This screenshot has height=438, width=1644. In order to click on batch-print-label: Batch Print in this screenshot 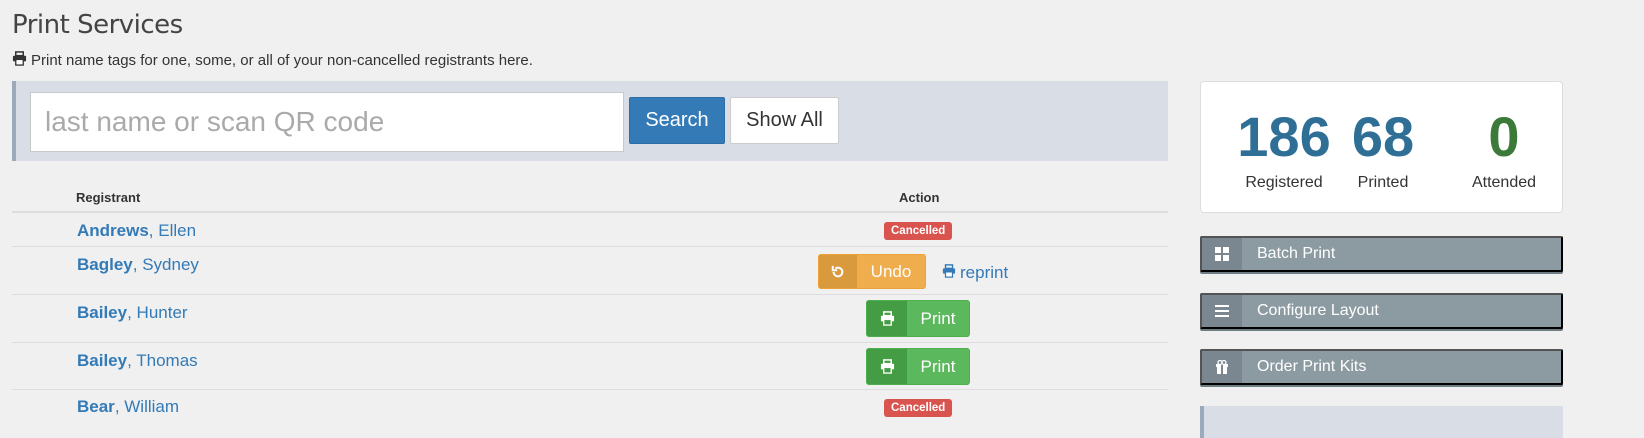, I will do `click(1296, 253)`.